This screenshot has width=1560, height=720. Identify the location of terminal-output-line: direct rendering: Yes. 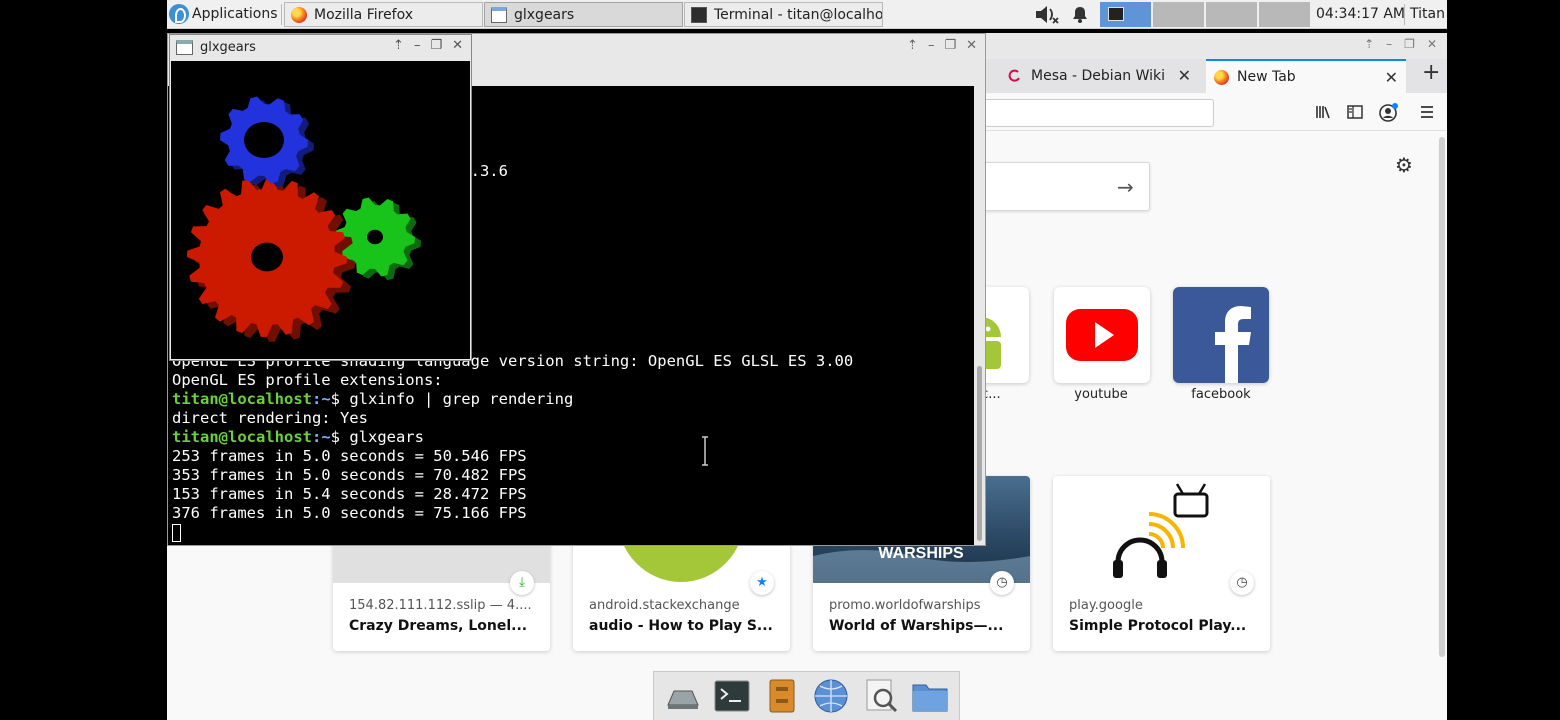
(270, 418).